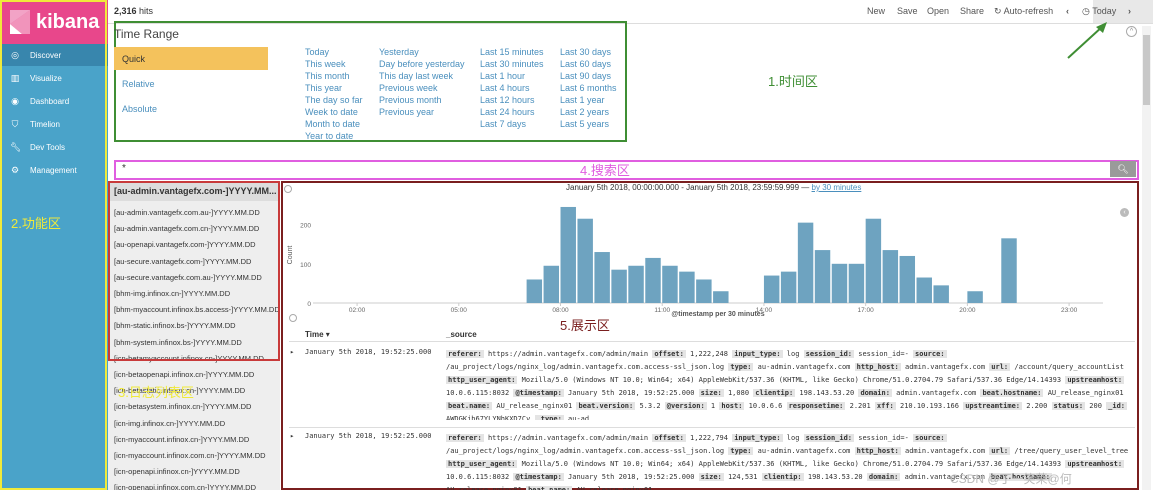 The height and width of the screenshot is (490, 1153). Describe the element at coordinates (327, 76) in the screenshot. I see `quick-range-link: This month` at that location.